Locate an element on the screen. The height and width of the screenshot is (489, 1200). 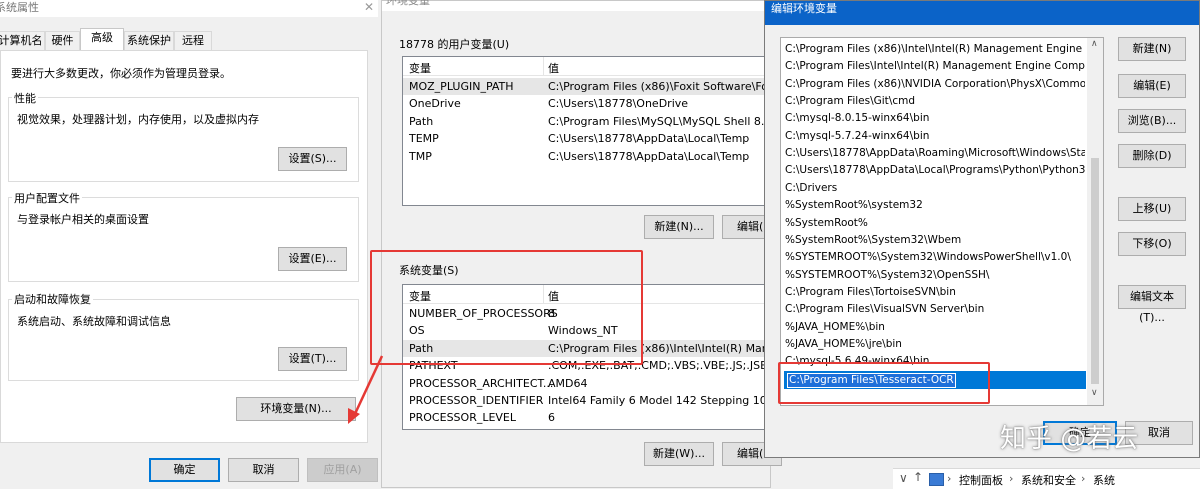
breadcrumb-control-panel: 控制面板 is located at coordinates (981, 480).